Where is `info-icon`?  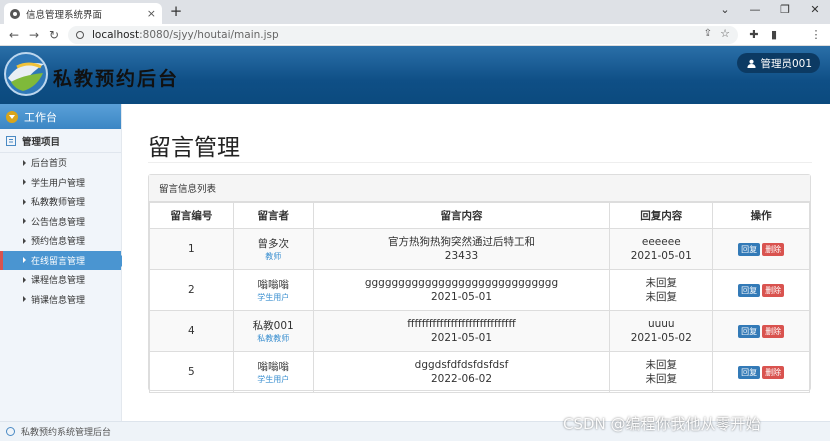
info-icon is located at coordinates (10, 431).